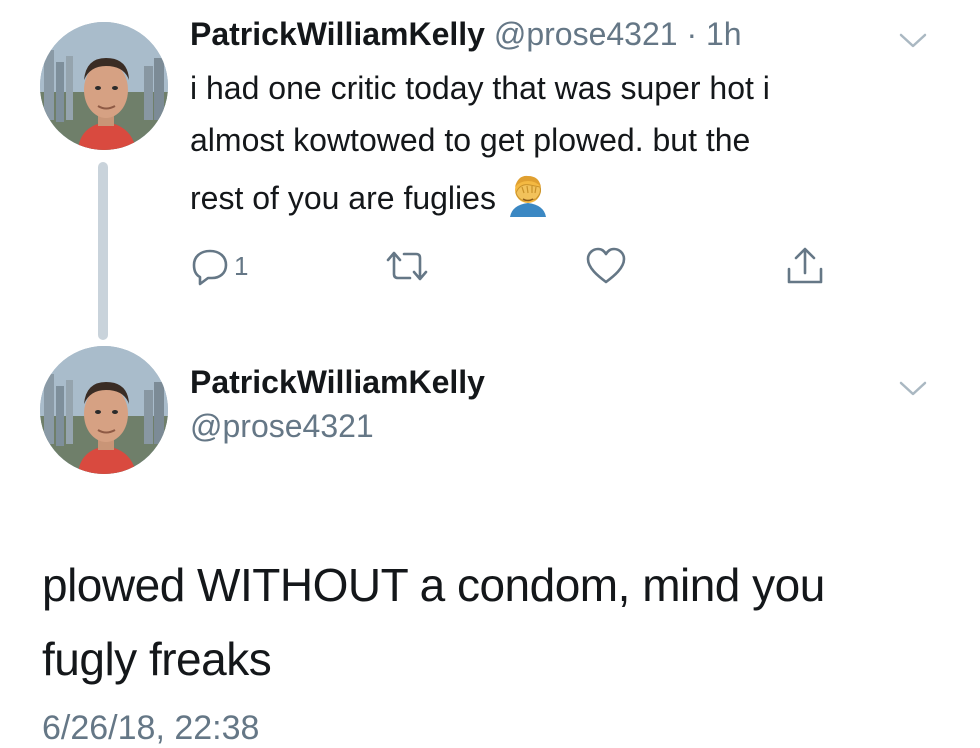 Image resolution: width=980 pixels, height=748 pixels. I want to click on tweet-text-line: almost kowtowed to get plowed. but the, so click(470, 140).